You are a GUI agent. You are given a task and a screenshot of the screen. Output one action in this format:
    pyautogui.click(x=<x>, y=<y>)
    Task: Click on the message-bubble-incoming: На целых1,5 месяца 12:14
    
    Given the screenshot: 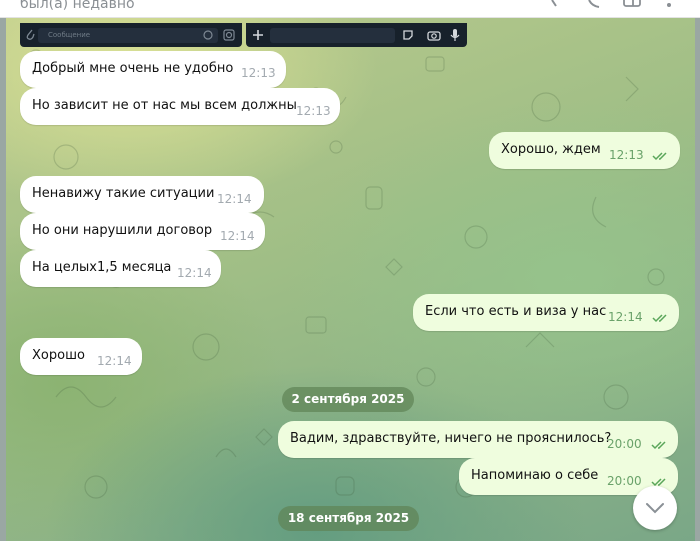 What is the action you would take?
    pyautogui.click(x=120, y=268)
    